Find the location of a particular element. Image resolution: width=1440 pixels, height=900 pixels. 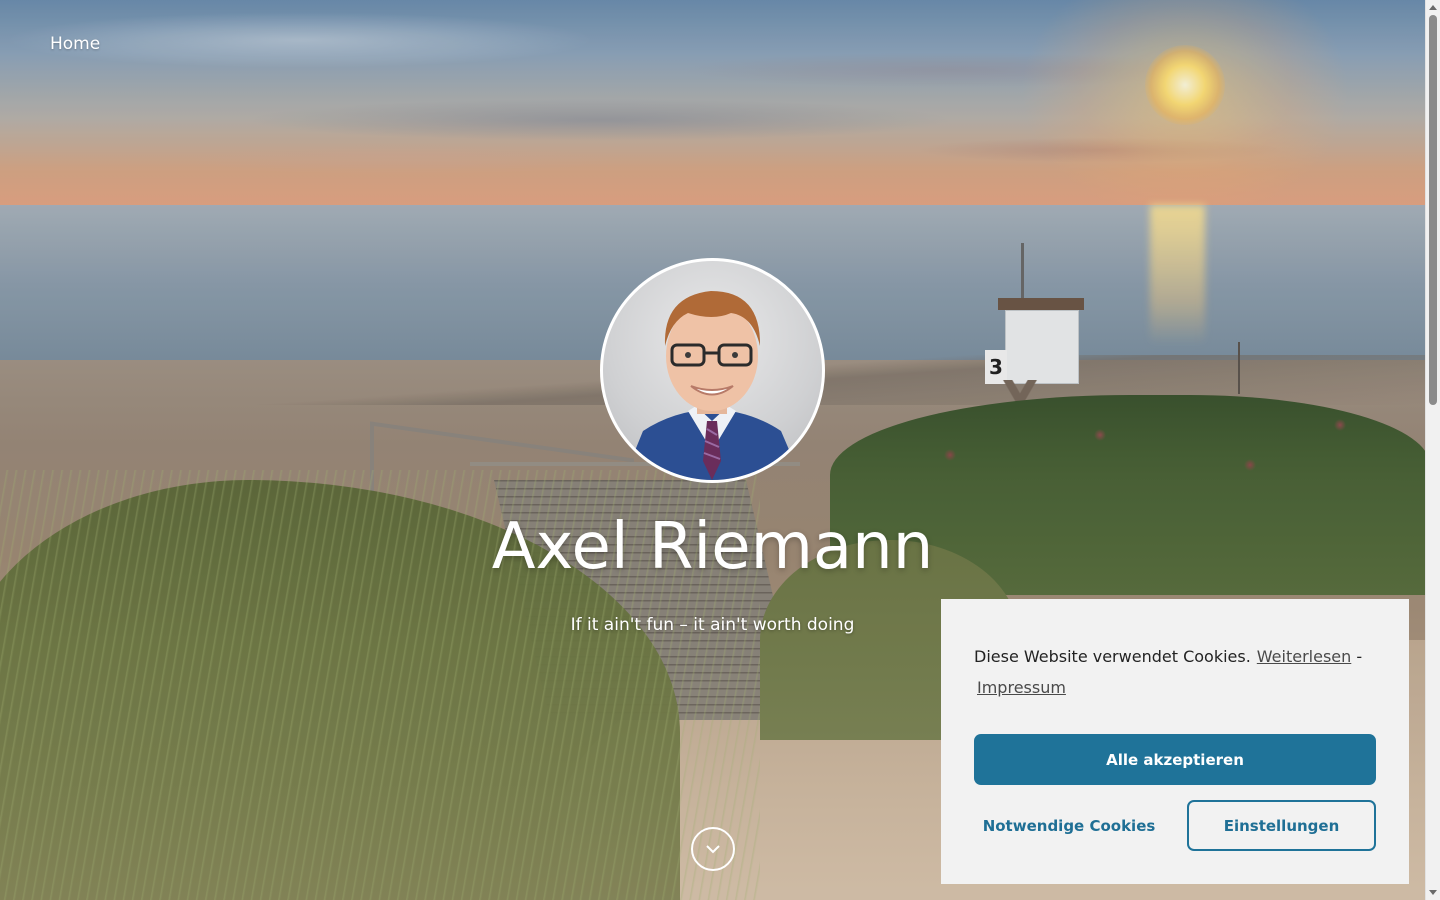

cookie-settings-button: Einstellungen is located at coordinates (1281, 825).